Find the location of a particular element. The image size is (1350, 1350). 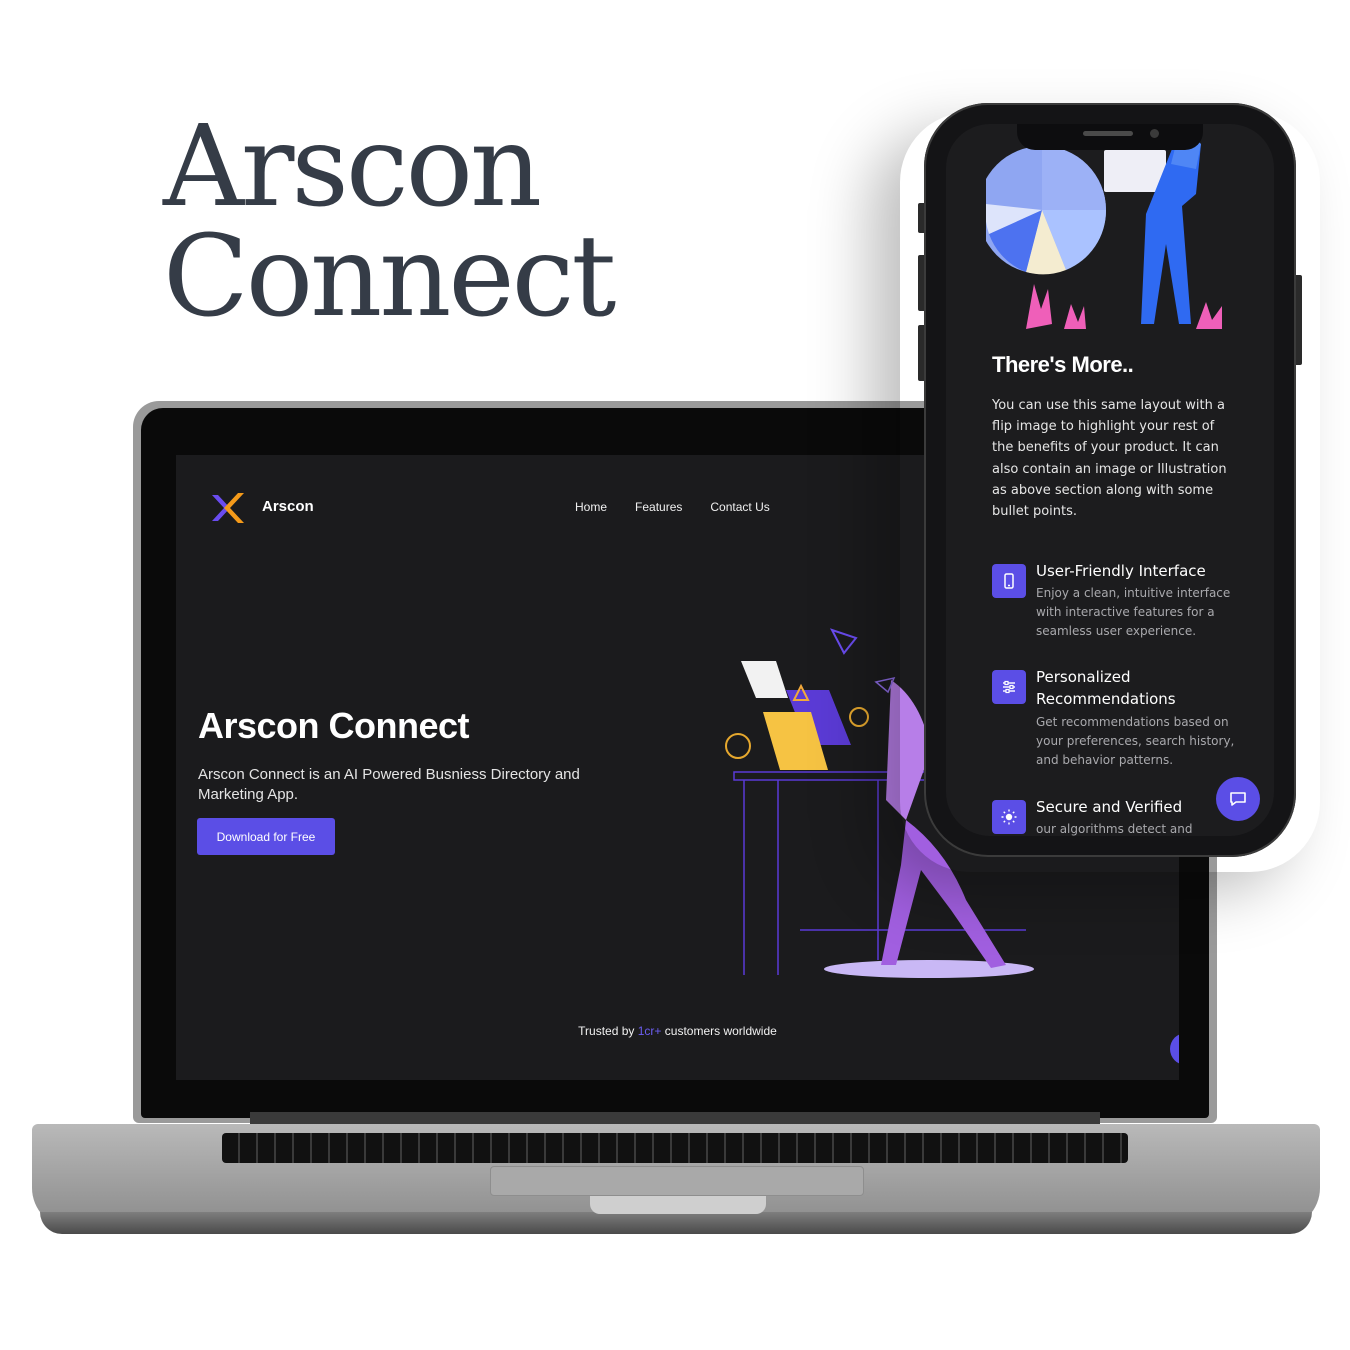

feature-description: our algorithms detect and is located at coordinates (1114, 829).